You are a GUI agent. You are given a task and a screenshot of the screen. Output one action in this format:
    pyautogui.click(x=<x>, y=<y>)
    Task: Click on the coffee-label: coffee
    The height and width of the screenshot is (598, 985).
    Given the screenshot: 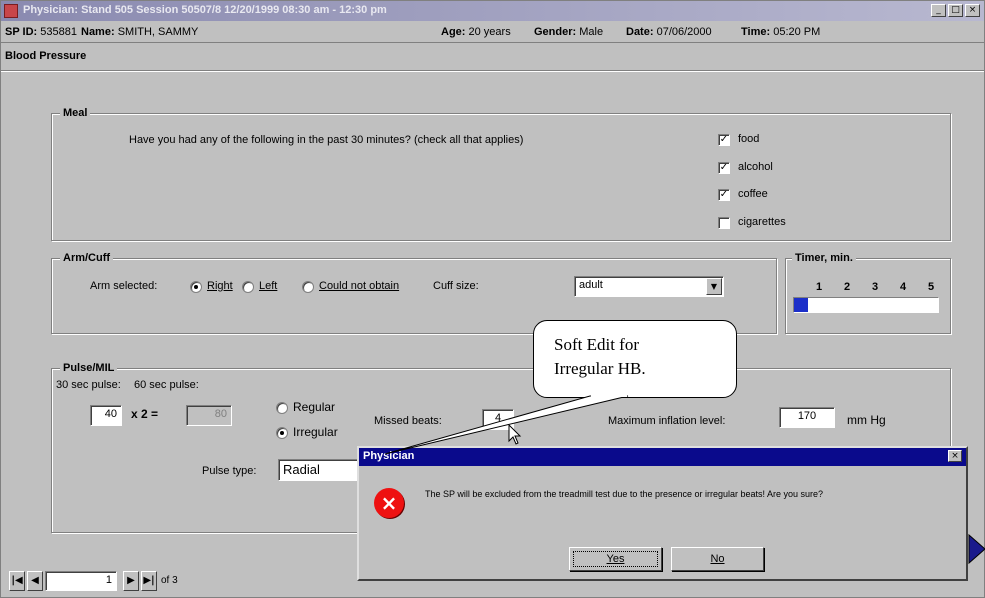 What is the action you would take?
    pyautogui.click(x=753, y=194)
    